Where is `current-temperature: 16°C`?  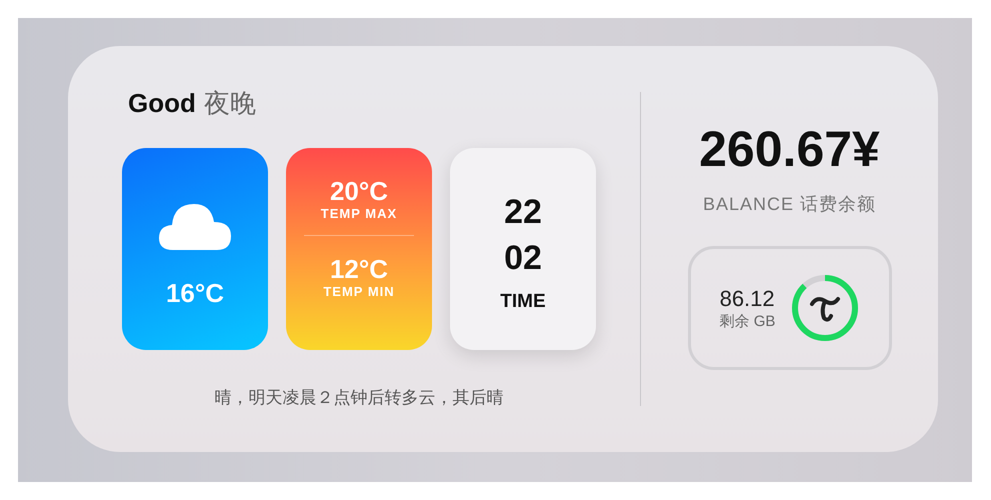
current-temperature: 16°C is located at coordinates (195, 293).